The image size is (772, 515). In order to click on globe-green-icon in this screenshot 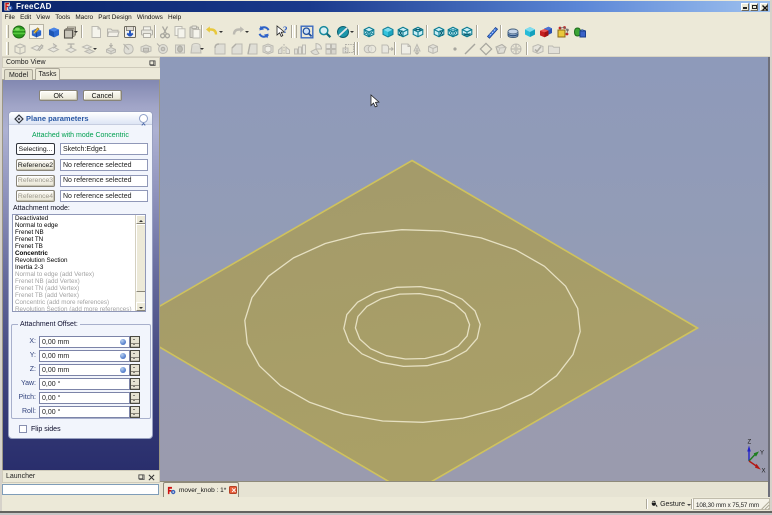, I will do `click(18, 31)`.